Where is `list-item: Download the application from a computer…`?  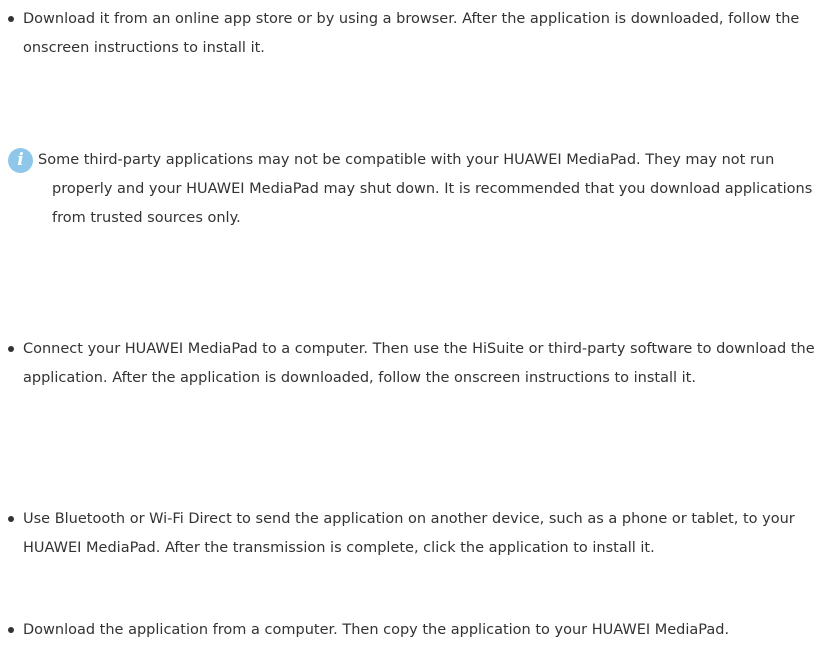
list-item: Download the application from a computer… is located at coordinates (418, 630).